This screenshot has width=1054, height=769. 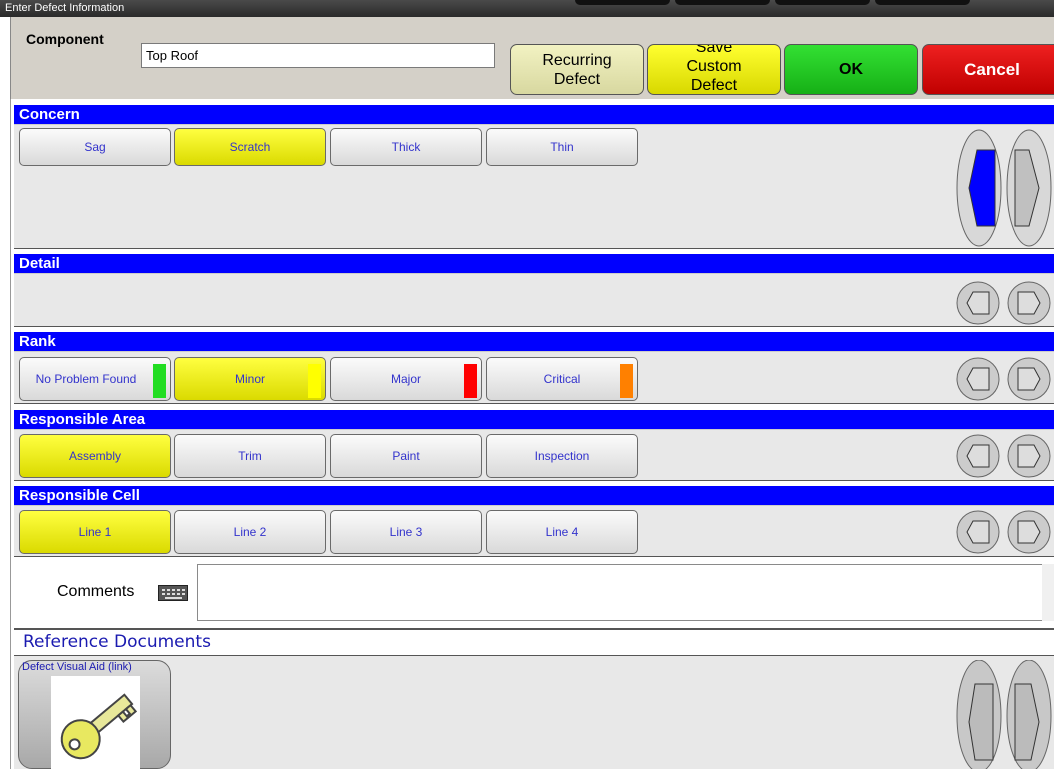 I want to click on cell-next-button, so click(x=1029, y=532).